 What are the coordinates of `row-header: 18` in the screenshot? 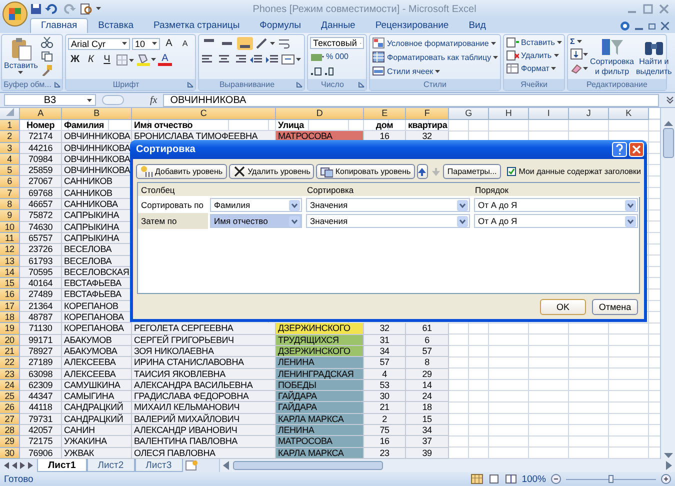 It's located at (10, 318).